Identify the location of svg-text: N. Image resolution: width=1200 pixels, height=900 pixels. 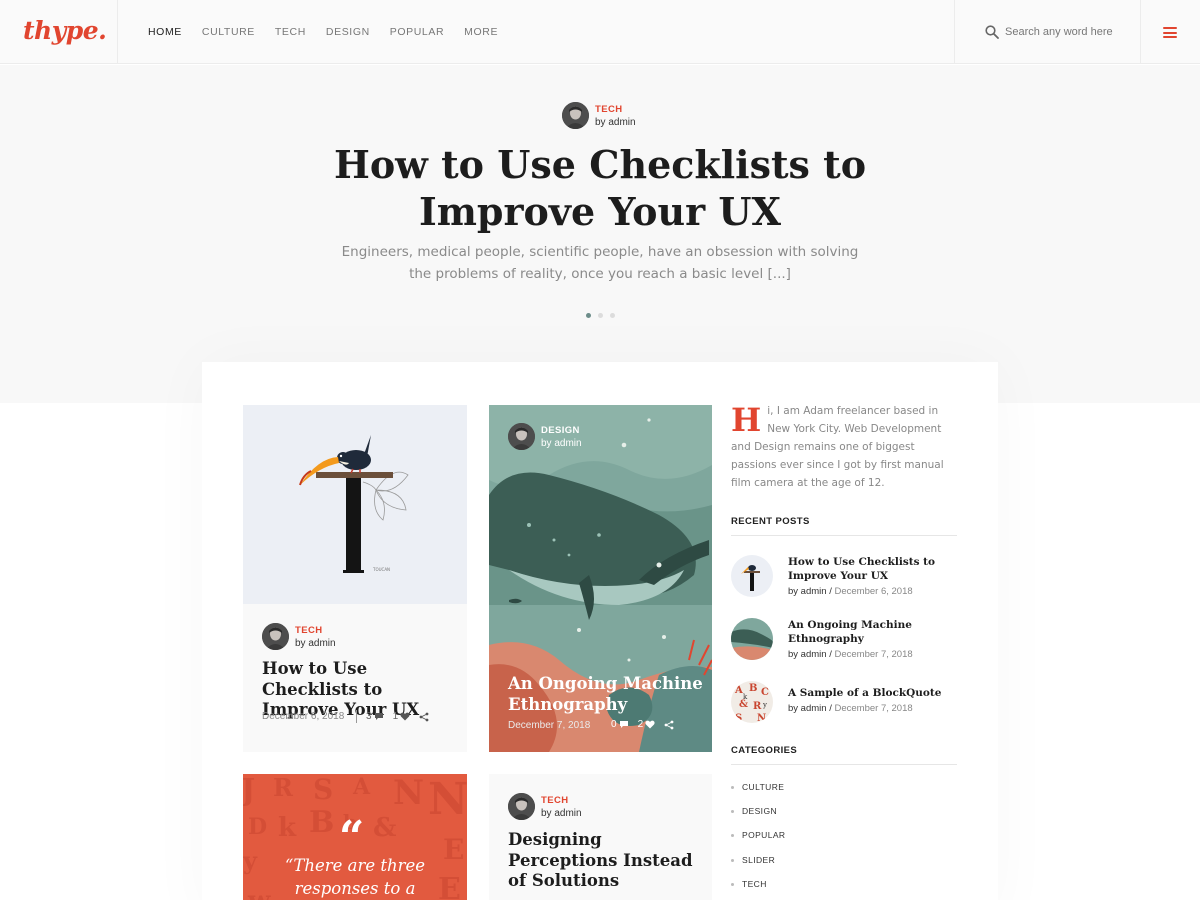
(447, 799).